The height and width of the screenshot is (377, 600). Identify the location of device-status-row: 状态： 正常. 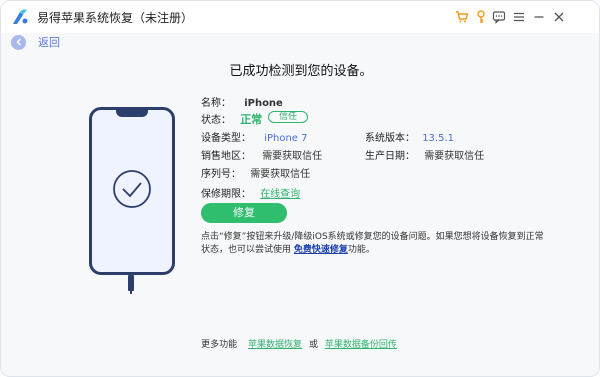
(231, 119).